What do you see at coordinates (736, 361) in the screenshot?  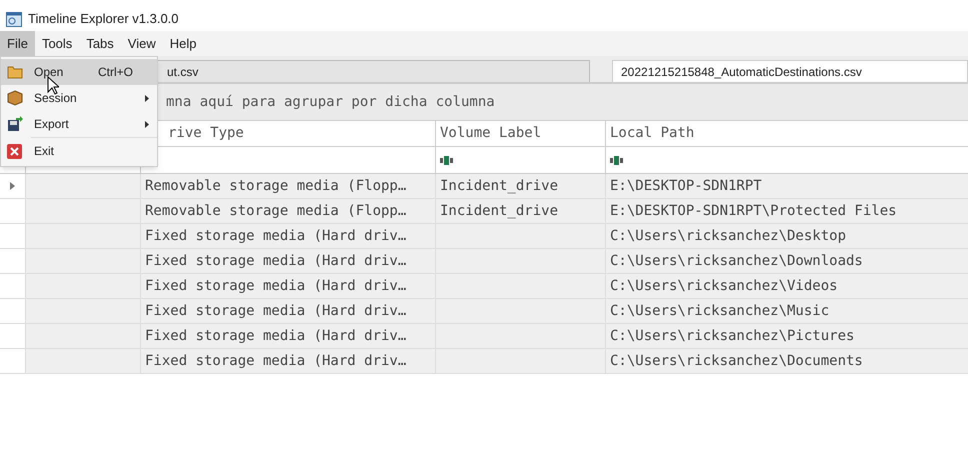 I see `table-cell-text: C:\Users\ricksanchez\Documents` at bounding box center [736, 361].